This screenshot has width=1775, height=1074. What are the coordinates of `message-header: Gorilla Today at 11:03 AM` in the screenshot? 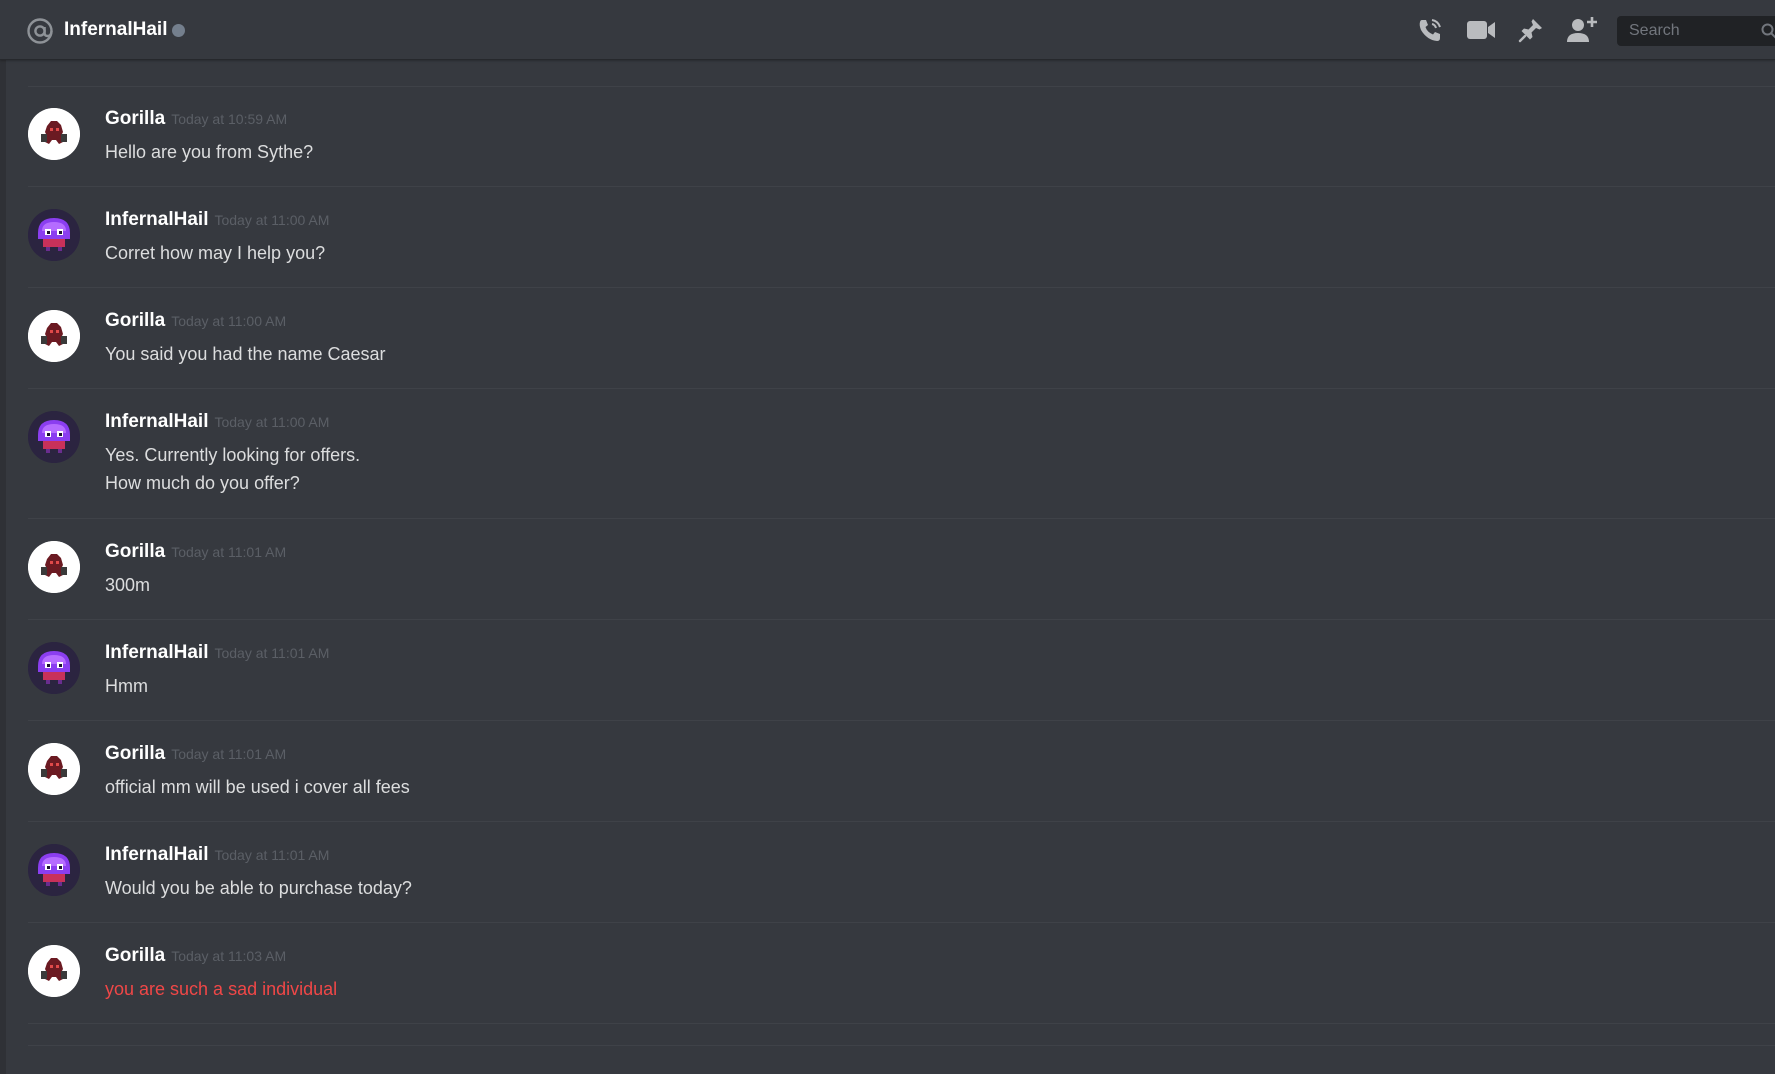 It's located at (195, 956).